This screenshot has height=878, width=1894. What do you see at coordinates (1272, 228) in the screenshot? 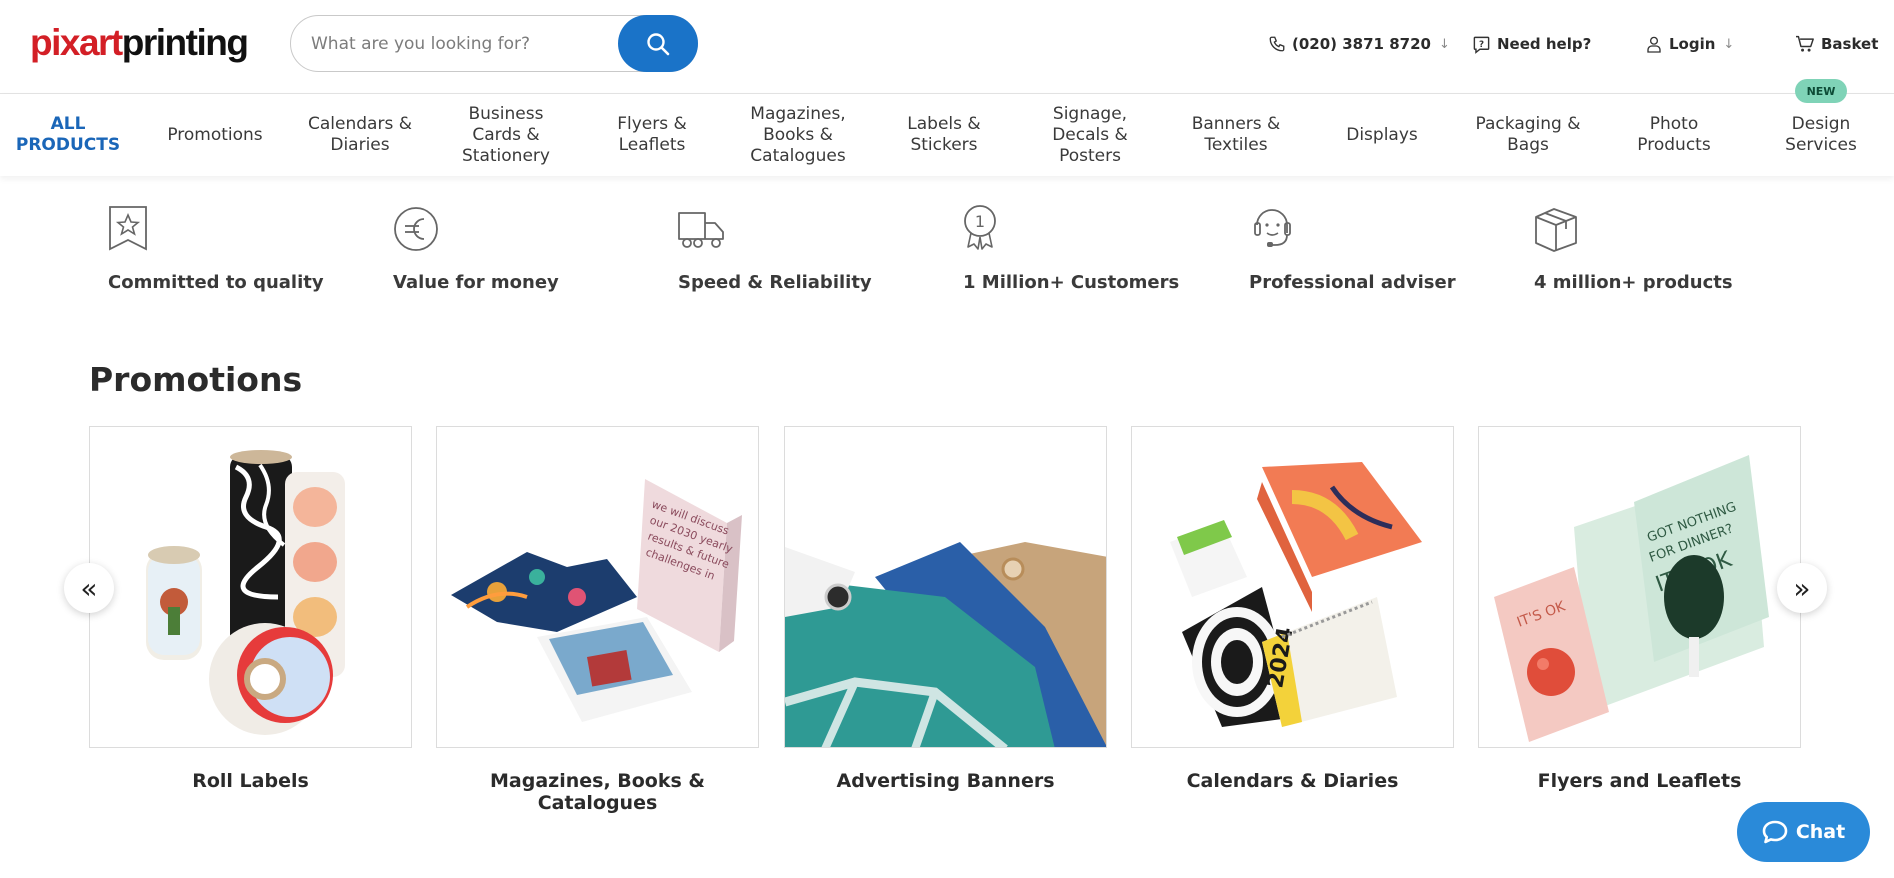
I see `headset-icon` at bounding box center [1272, 228].